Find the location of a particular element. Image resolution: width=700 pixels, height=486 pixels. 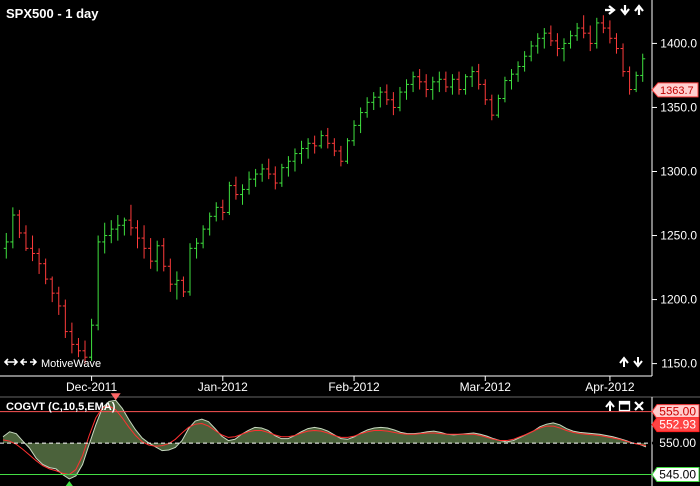

svg-text: 545.00 is located at coordinates (677, 475).